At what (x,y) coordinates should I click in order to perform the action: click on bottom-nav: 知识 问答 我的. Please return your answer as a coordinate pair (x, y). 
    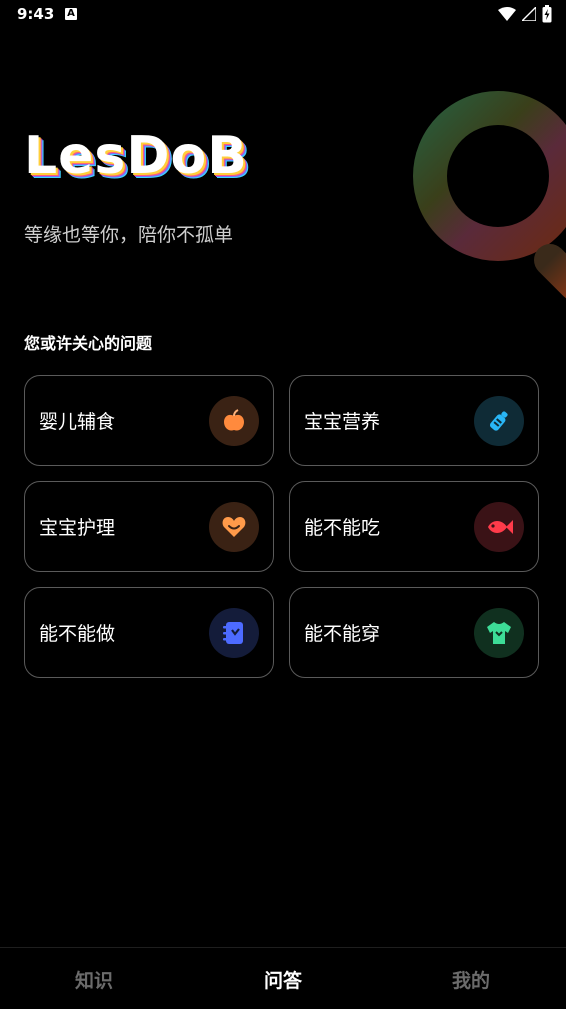
    Looking at the image, I should click on (283, 978).